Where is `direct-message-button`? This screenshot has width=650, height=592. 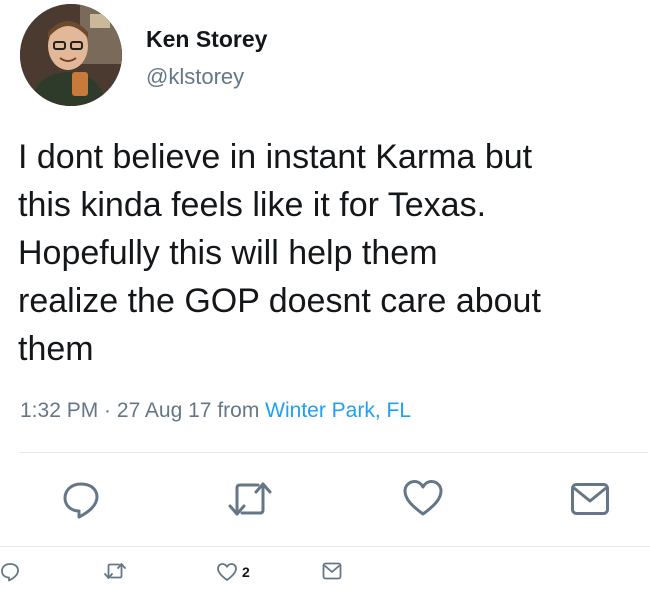 direct-message-button is located at coordinates (590, 499).